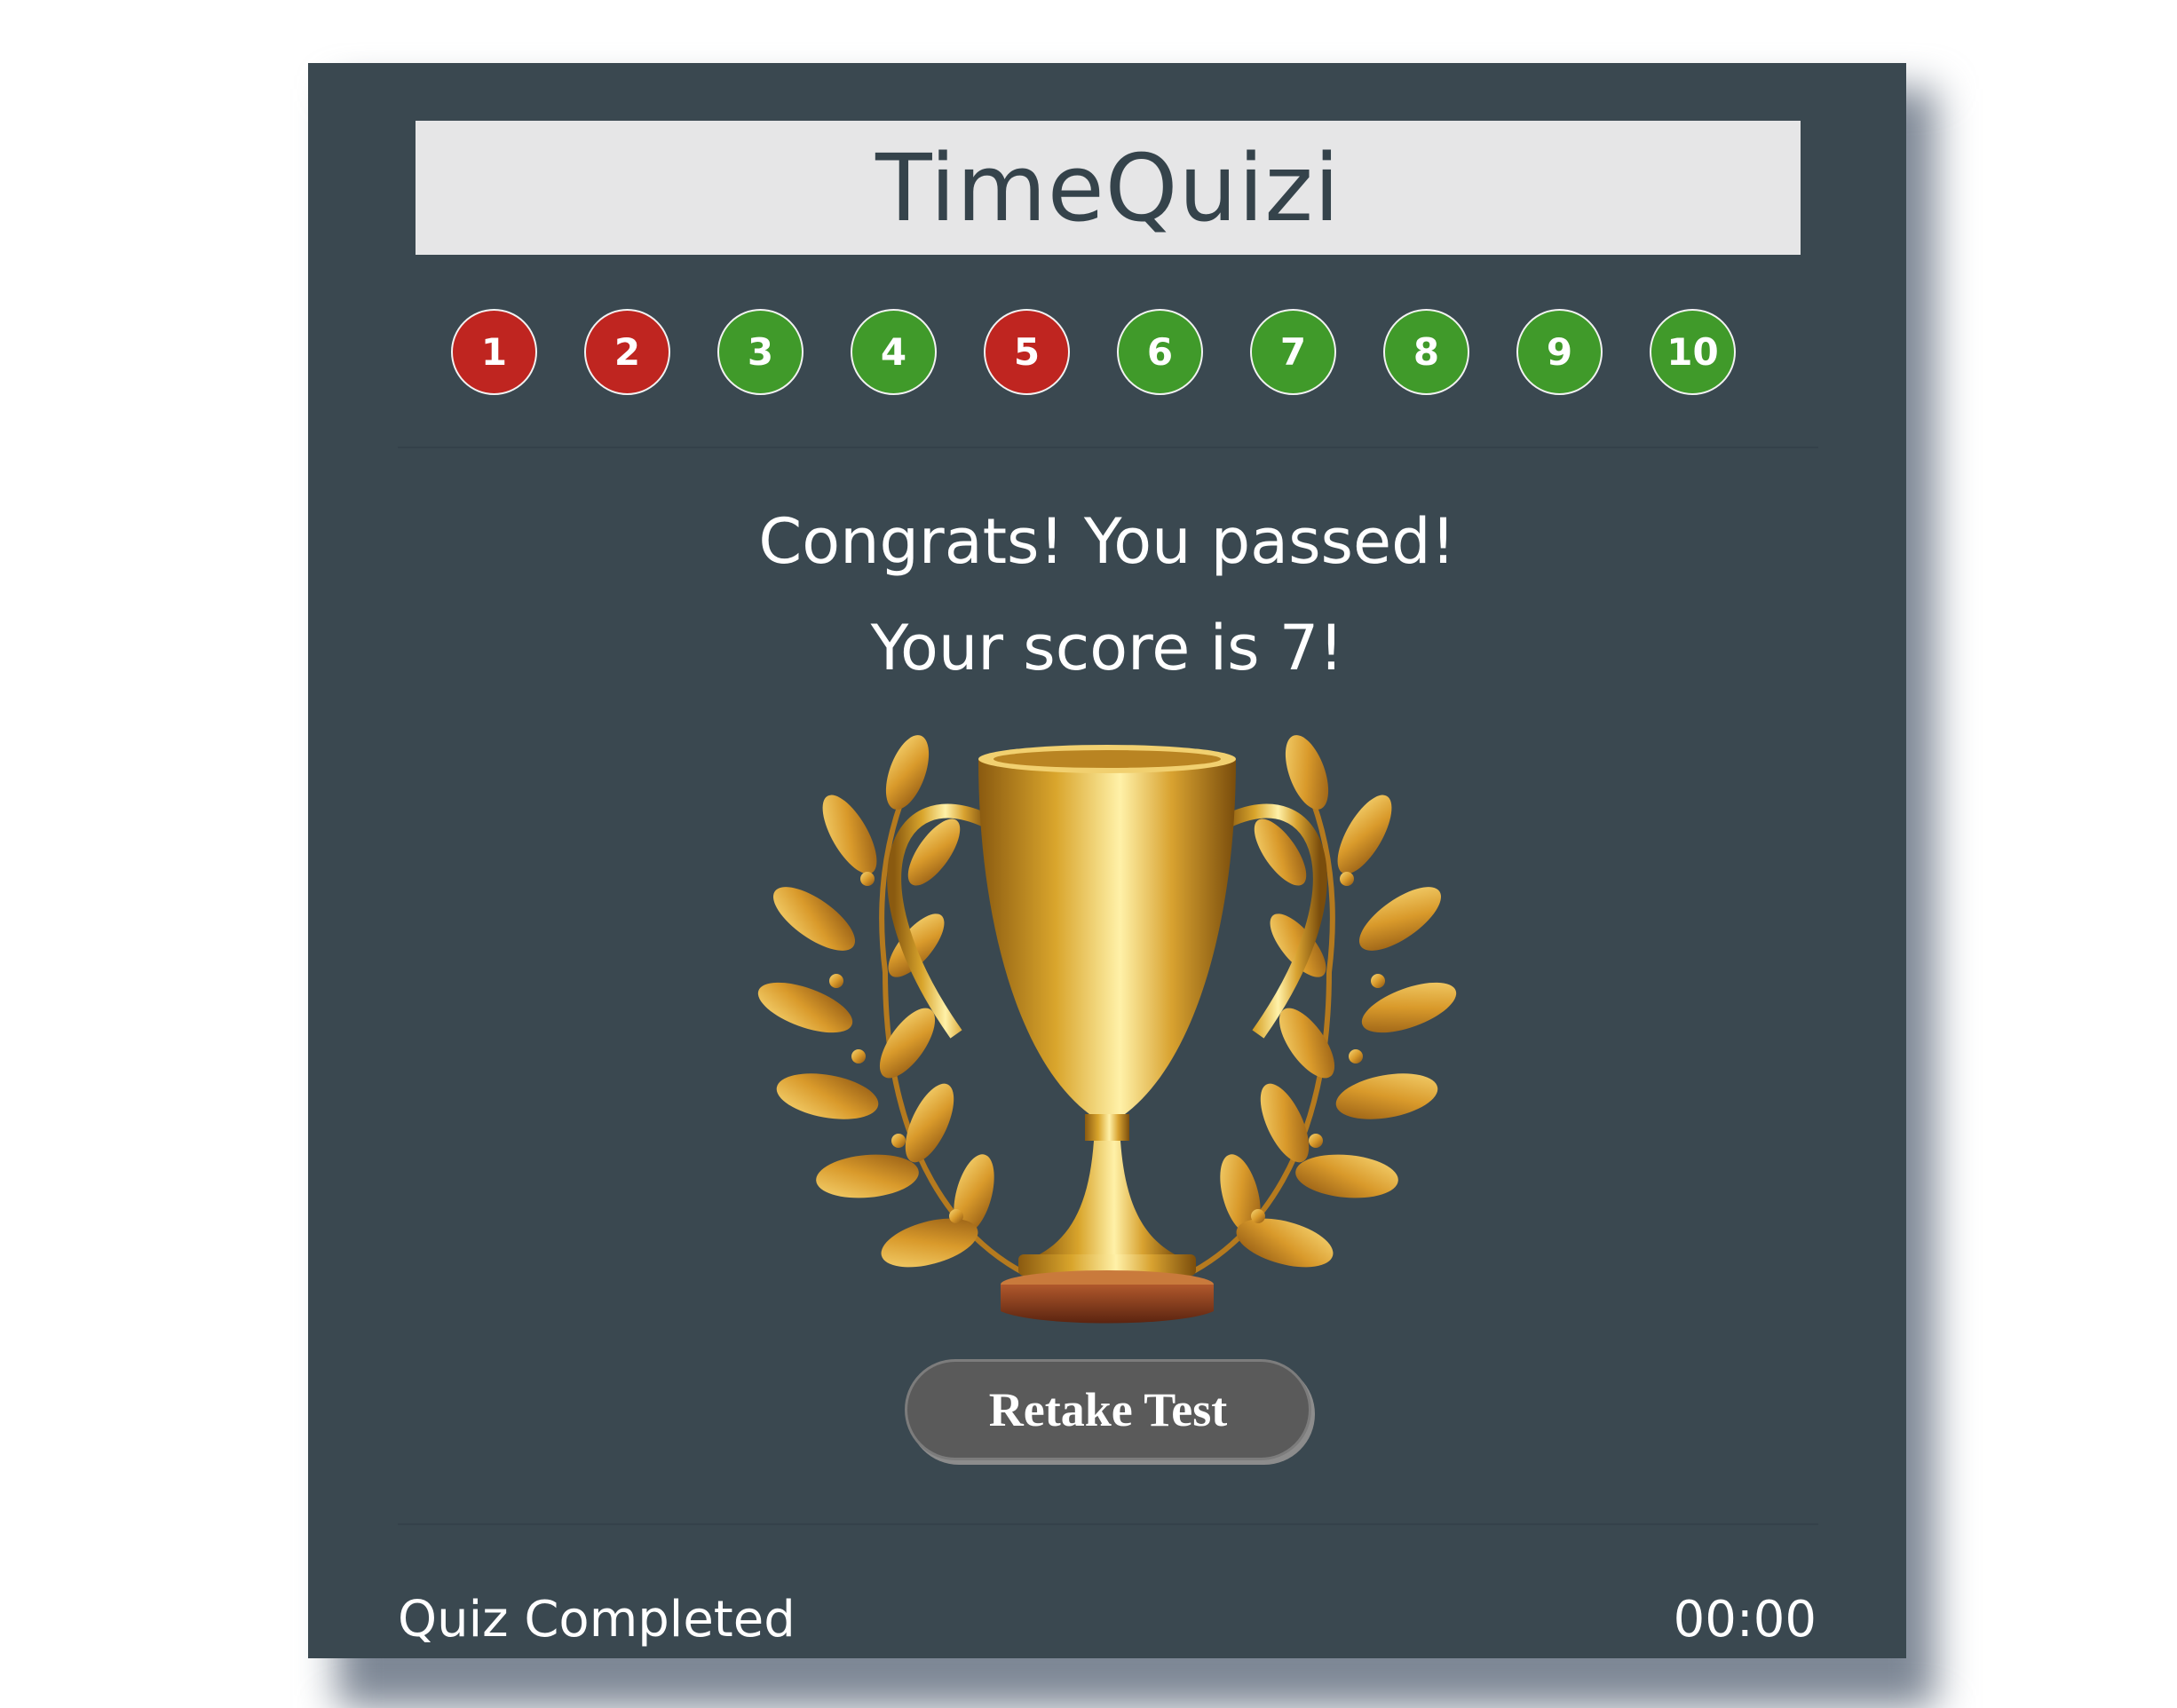 The image size is (2177, 1708). Describe the element at coordinates (894, 352) in the screenshot. I see `question-dot-4: 4` at that location.